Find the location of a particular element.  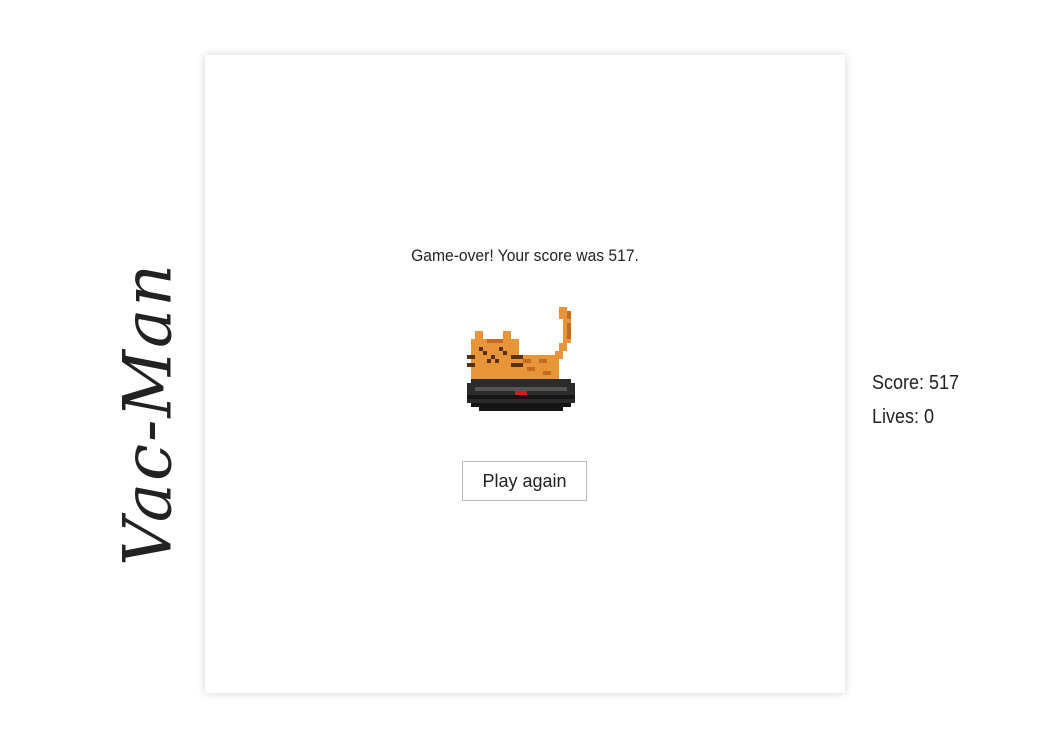

lives-display: Lives: 0 is located at coordinates (903, 417).